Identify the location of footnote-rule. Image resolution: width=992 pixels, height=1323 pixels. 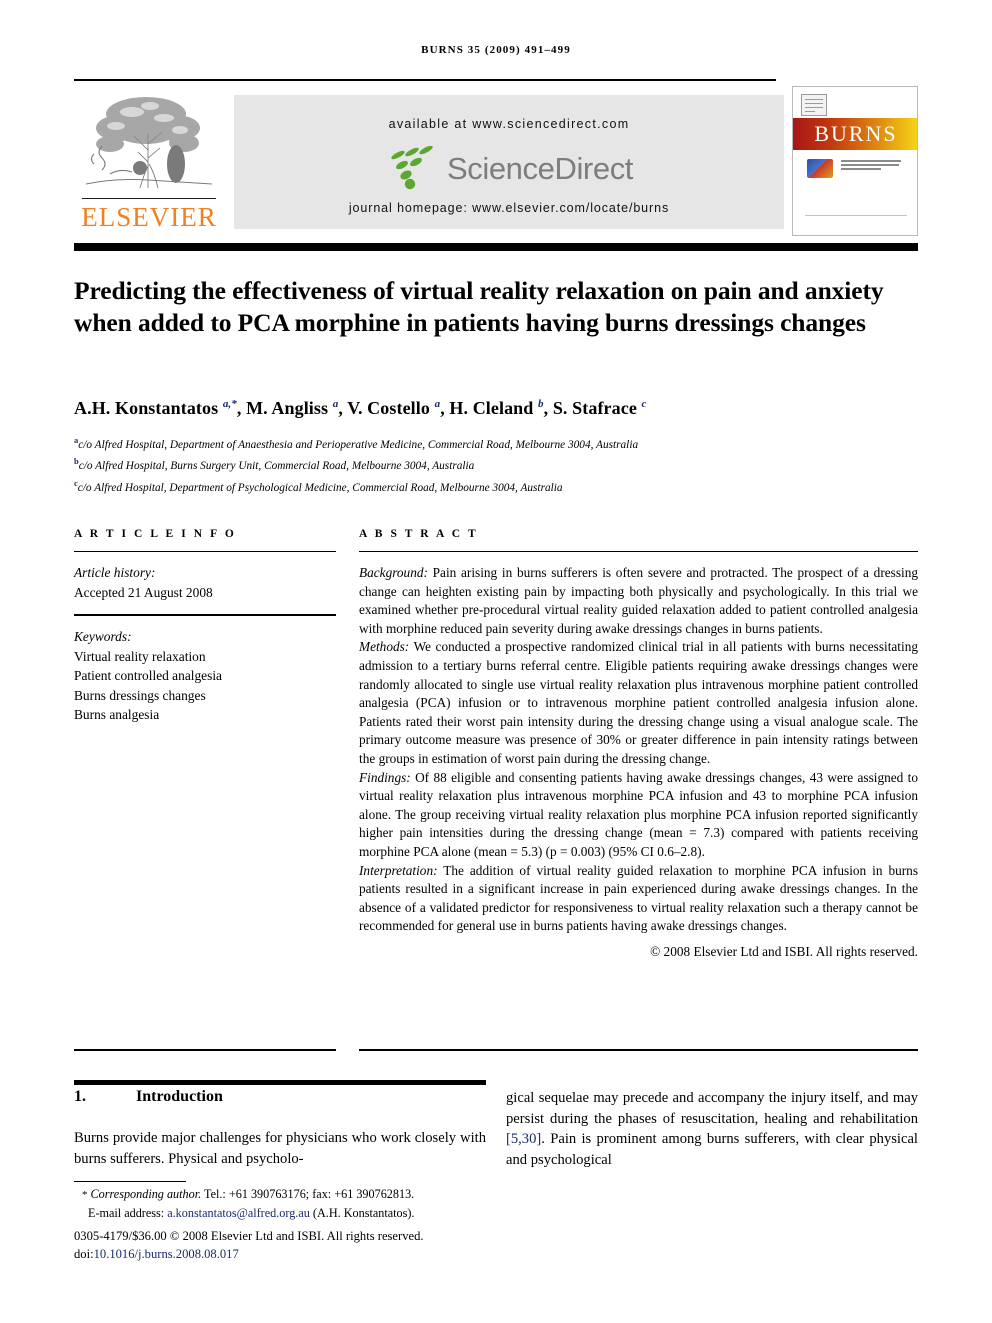
(130, 1181).